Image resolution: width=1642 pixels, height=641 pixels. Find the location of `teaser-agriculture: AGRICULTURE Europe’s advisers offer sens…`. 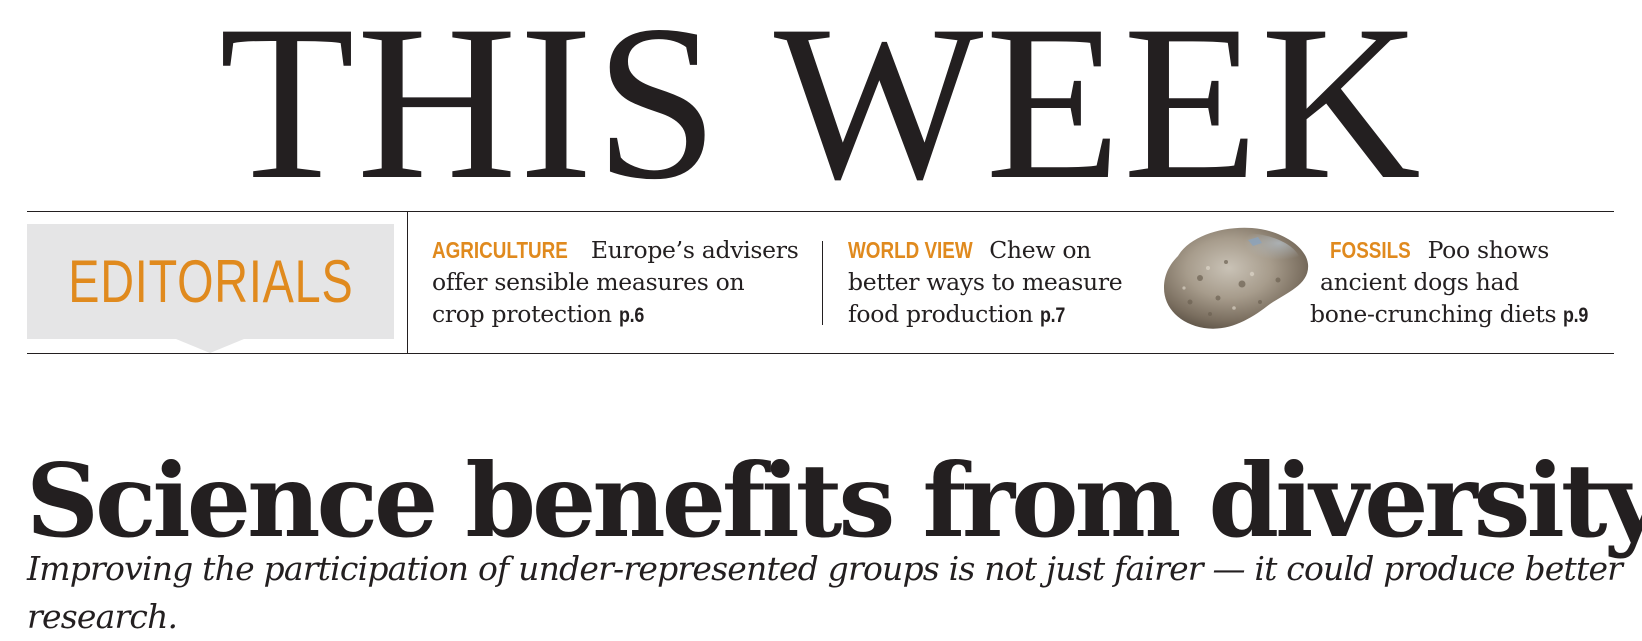

teaser-agriculture: AGRICULTURE Europe’s advisers offer sens… is located at coordinates (615, 283).